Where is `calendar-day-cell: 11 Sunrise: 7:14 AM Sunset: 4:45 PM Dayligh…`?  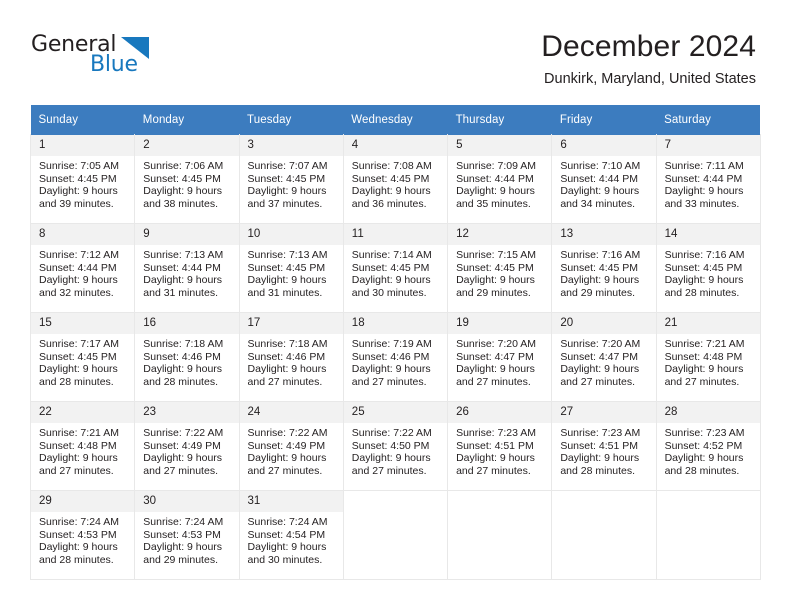
calendar-day-cell: 11 Sunrise: 7:14 AM Sunset: 4:45 PM Dayligh… is located at coordinates (395, 268).